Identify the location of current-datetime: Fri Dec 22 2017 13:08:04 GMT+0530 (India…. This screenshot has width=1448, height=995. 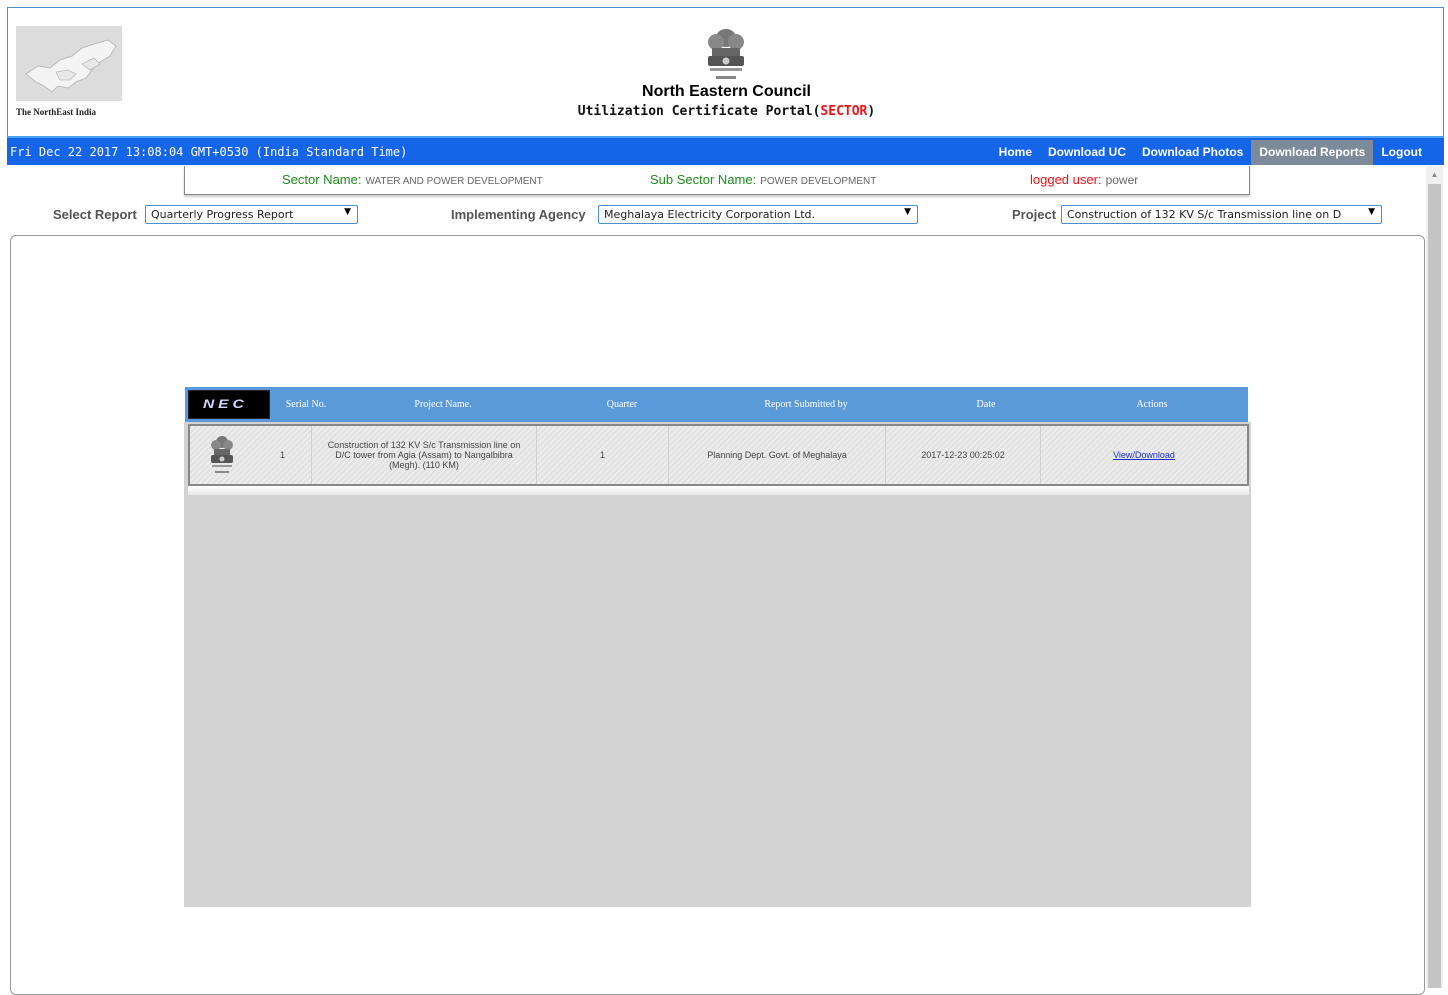
(209, 152).